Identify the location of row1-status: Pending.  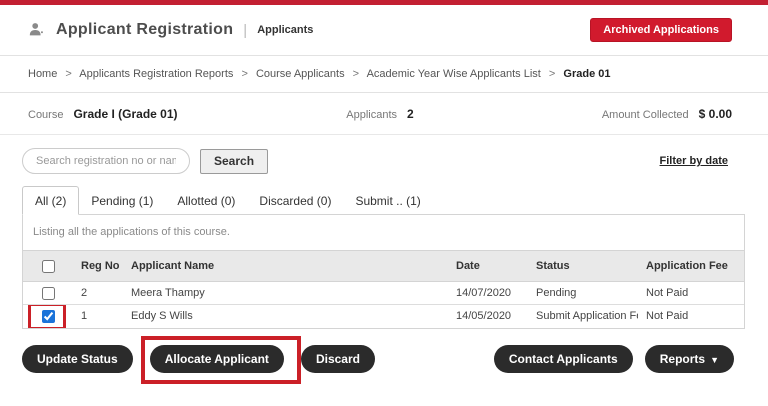
(556, 293).